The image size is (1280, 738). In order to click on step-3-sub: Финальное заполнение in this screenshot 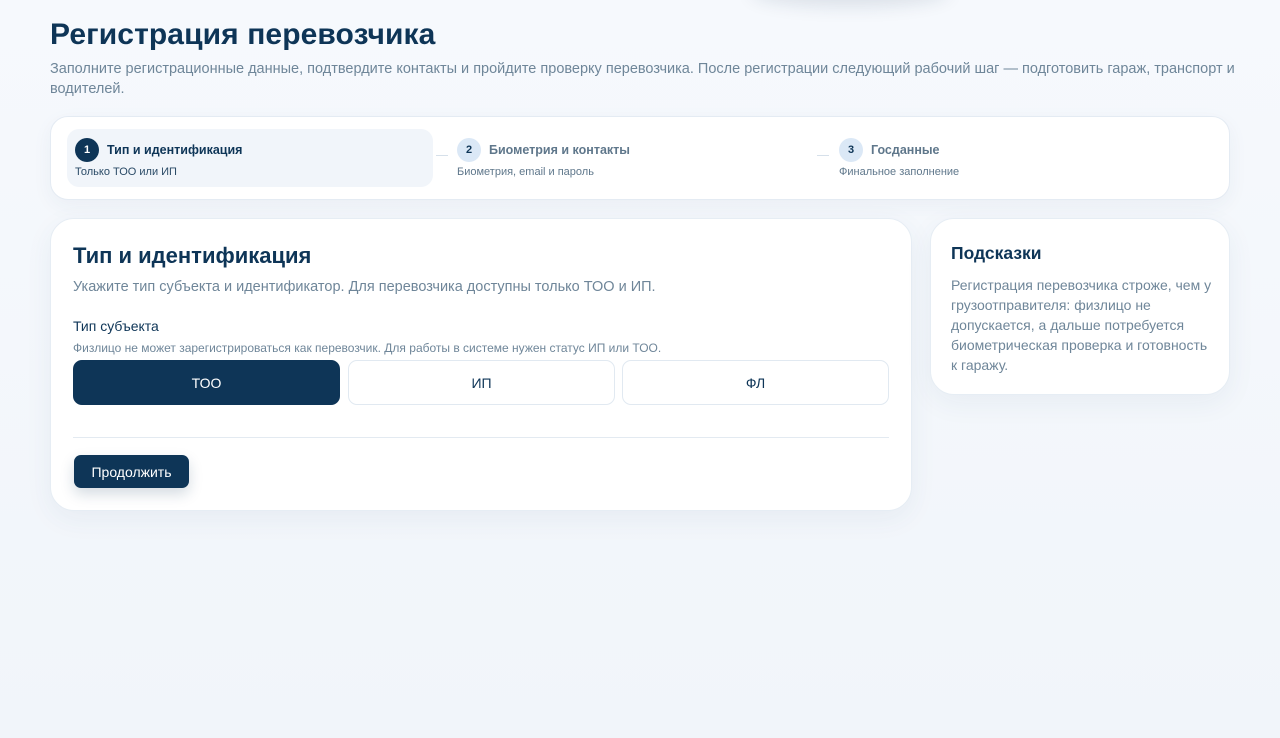, I will do `click(899, 172)`.